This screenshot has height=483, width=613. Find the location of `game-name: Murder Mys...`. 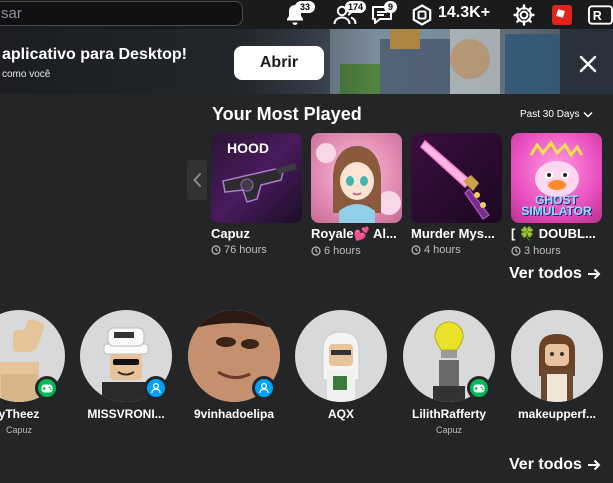

game-name: Murder Mys... is located at coordinates (453, 233).